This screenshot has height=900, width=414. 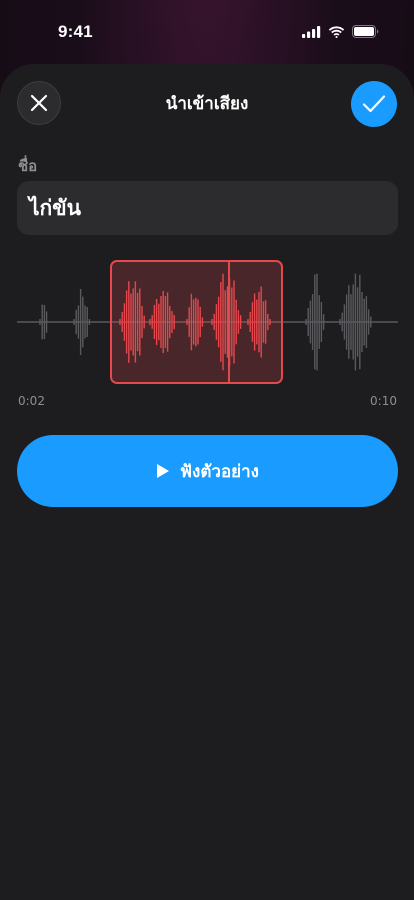 What do you see at coordinates (219, 471) in the screenshot?
I see `preview-label: ฟังตัวอย่าง` at bounding box center [219, 471].